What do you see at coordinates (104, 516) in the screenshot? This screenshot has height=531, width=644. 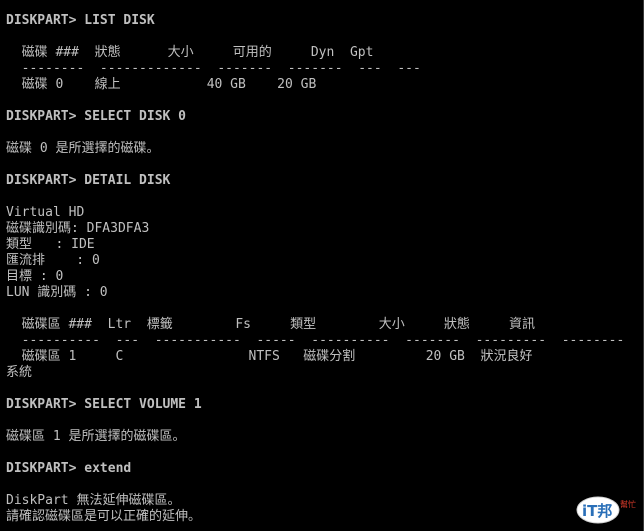 I see `extend-error-hint: 請確認磁碟區是可以正確的延伸。` at bounding box center [104, 516].